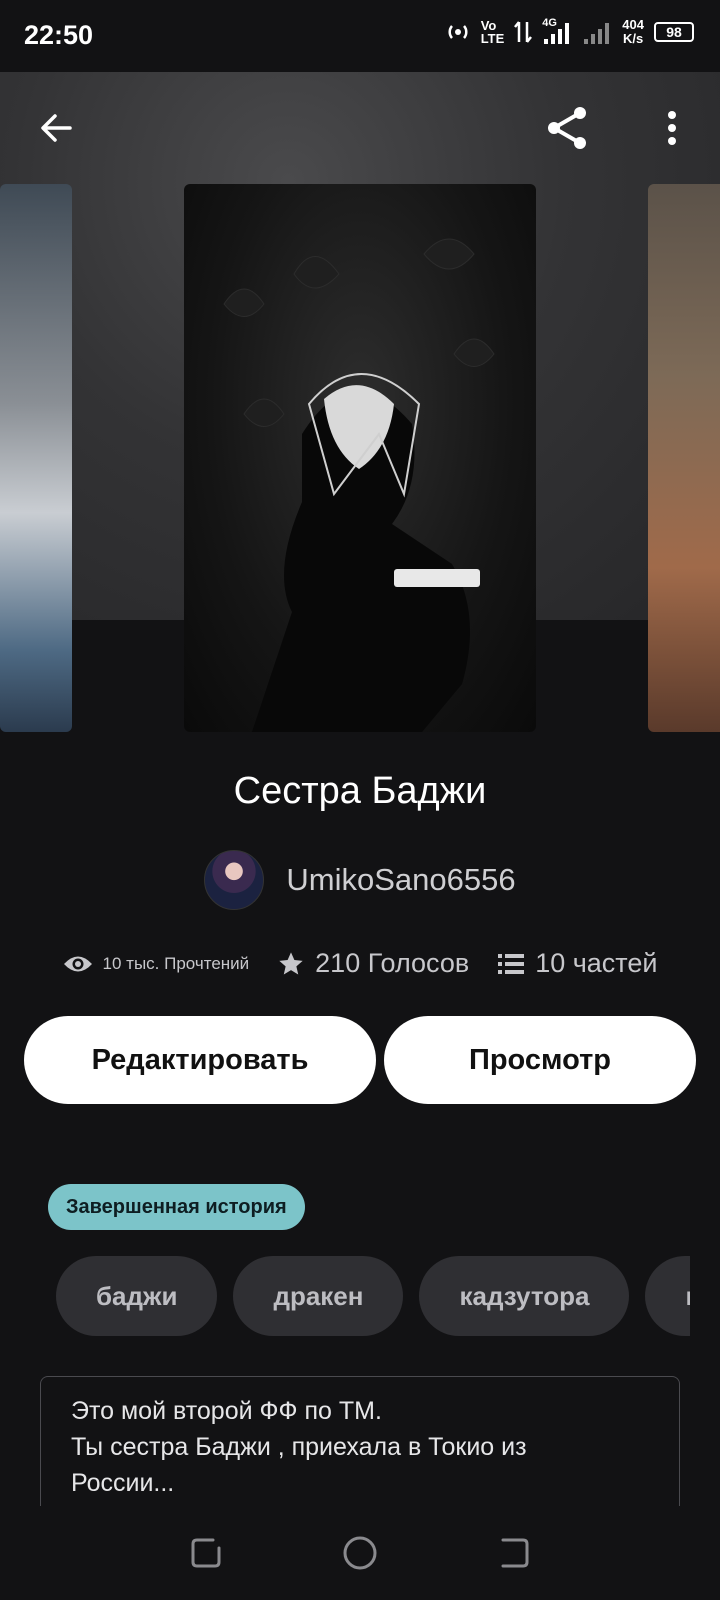  Describe the element at coordinates (667, 1296) in the screenshot. I see `tag-chip: кисаки` at that location.